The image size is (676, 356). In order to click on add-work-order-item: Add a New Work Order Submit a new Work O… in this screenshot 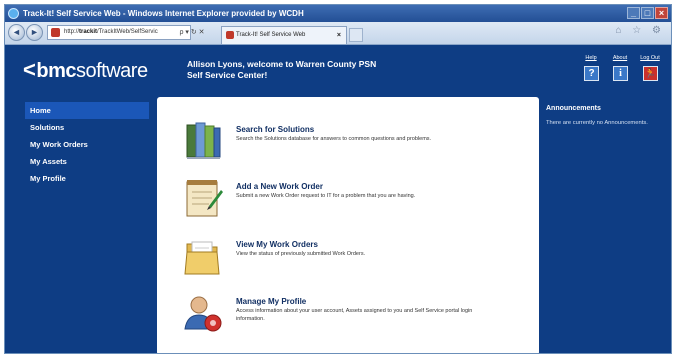, I will do `click(351, 200)`.